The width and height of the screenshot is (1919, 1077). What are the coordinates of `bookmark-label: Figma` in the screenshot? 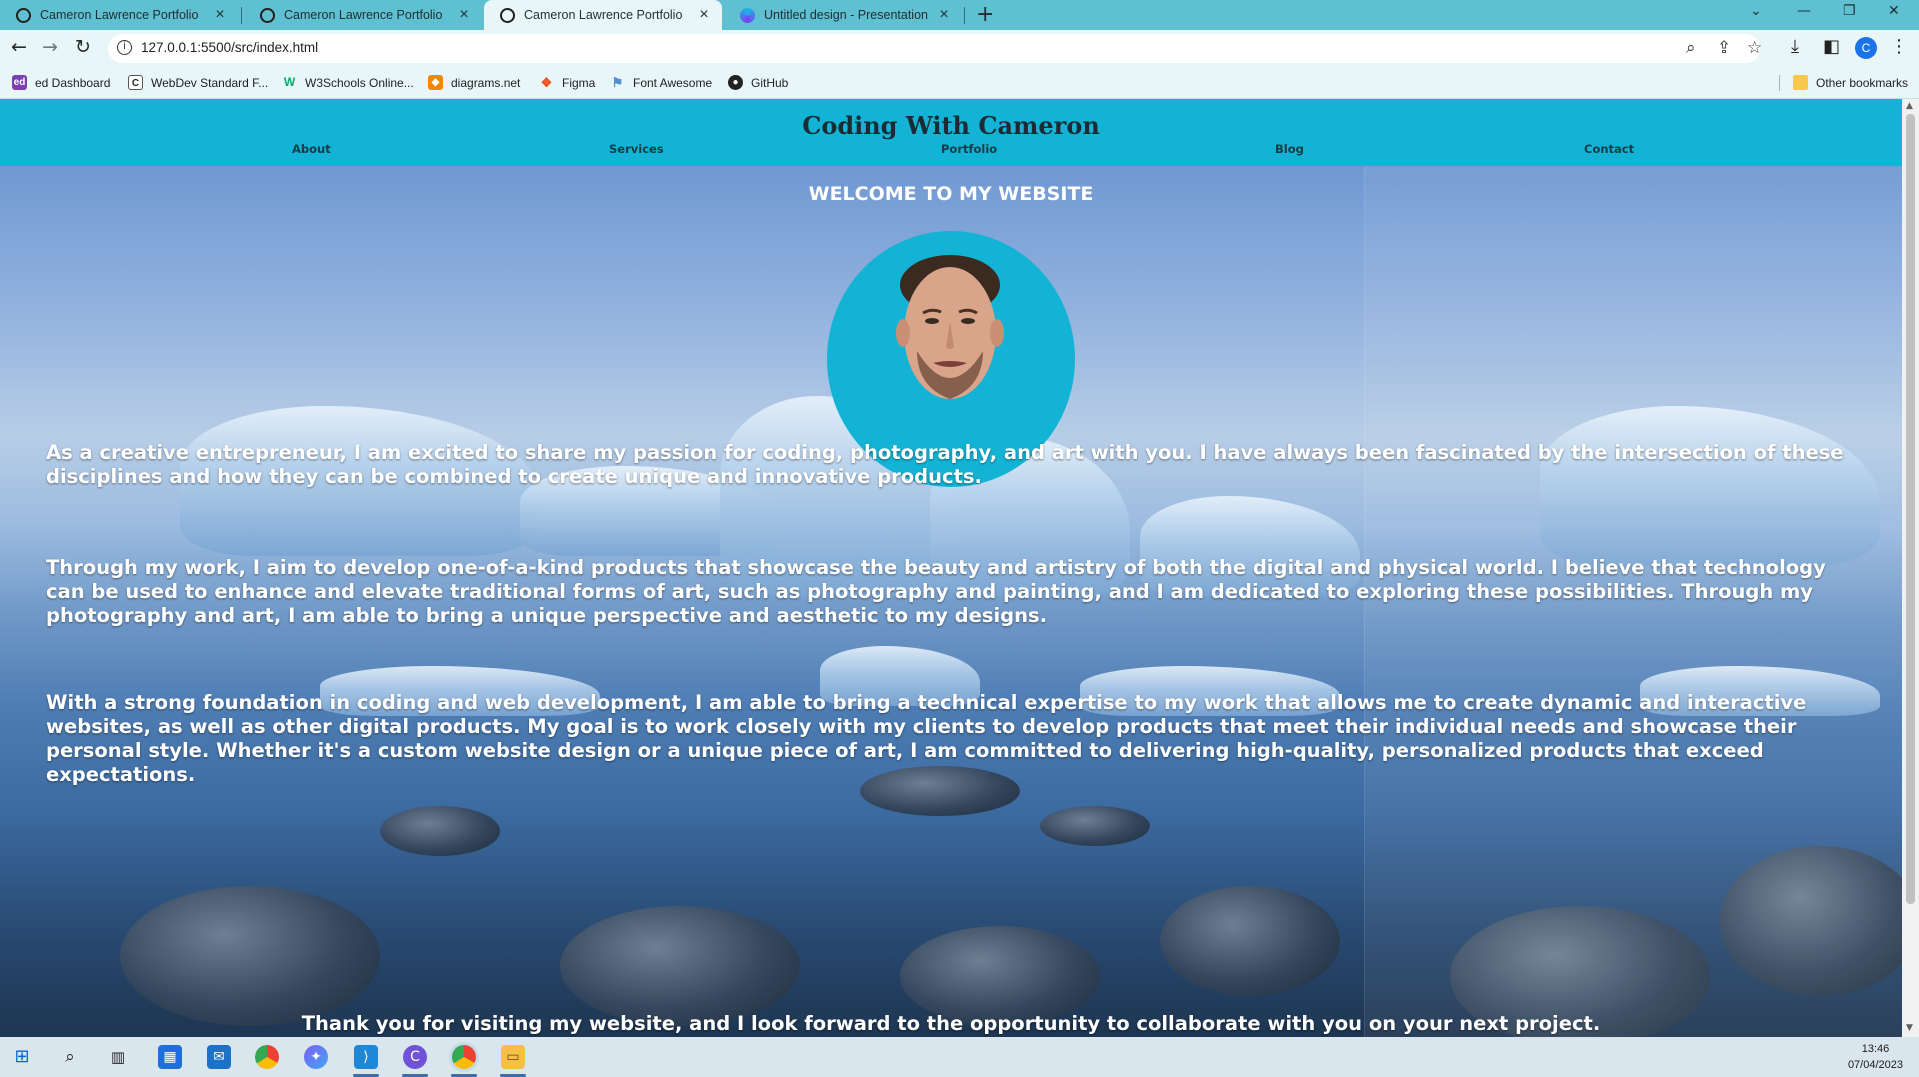 It's located at (579, 82).